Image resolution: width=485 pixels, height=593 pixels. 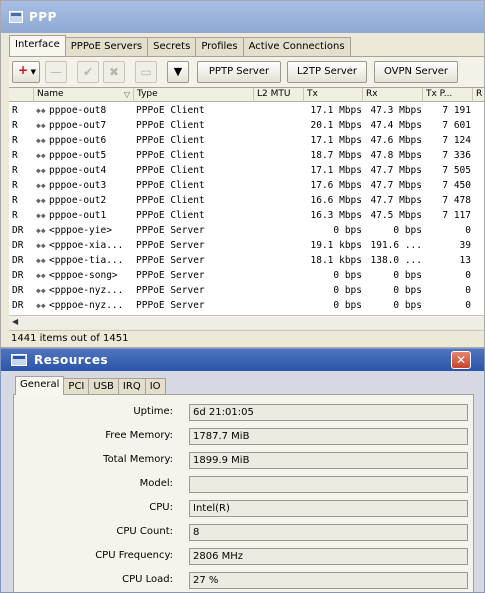 I want to click on comment-icon: ▭, so click(x=146, y=72).